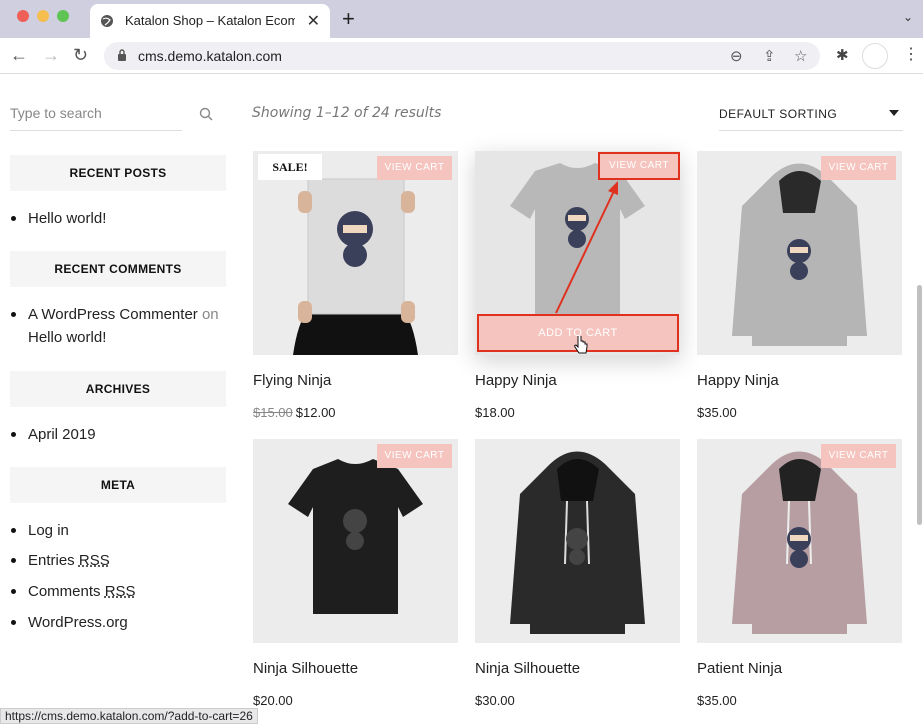  I want to click on product-price: $20.00, so click(273, 700).